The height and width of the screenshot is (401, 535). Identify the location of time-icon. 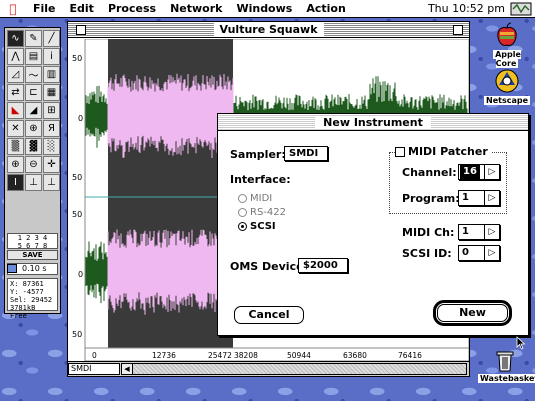
(12, 268).